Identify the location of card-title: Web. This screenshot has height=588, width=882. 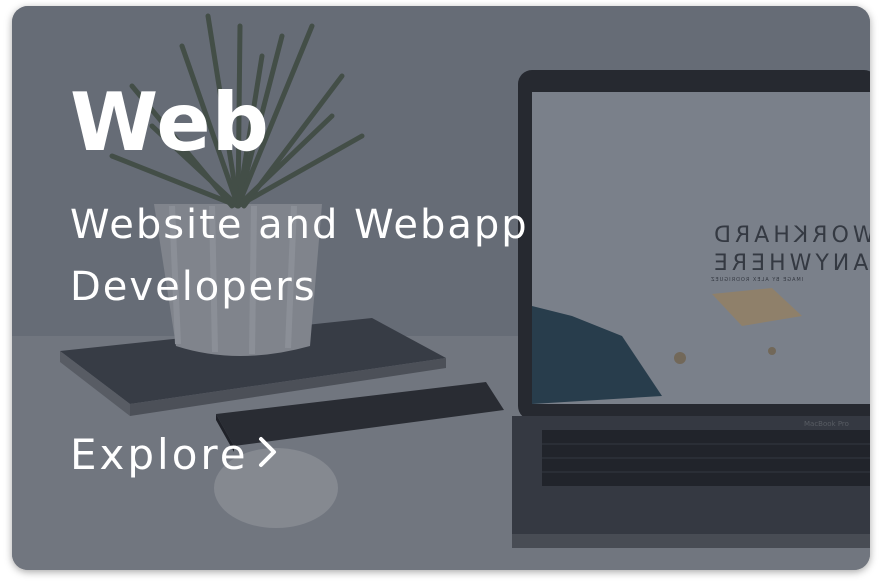
(170, 122).